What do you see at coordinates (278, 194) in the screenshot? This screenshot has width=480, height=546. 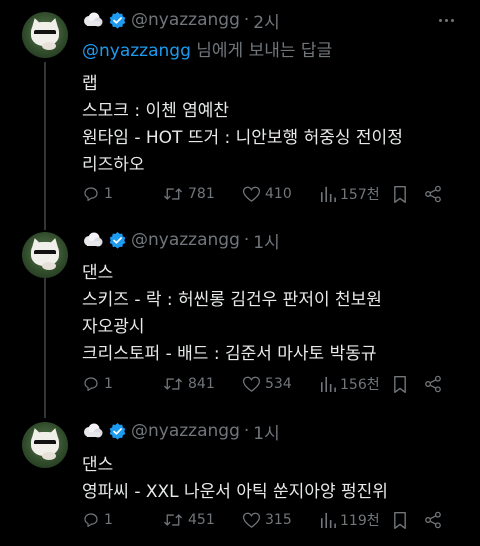 I see `like-count: 410` at bounding box center [278, 194].